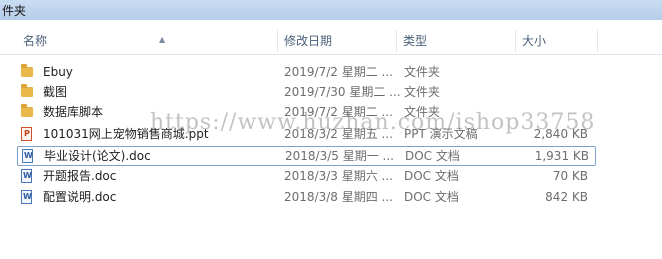 This screenshot has height=259, width=662. What do you see at coordinates (556, 41) in the screenshot?
I see `column-header-size: 大小` at bounding box center [556, 41].